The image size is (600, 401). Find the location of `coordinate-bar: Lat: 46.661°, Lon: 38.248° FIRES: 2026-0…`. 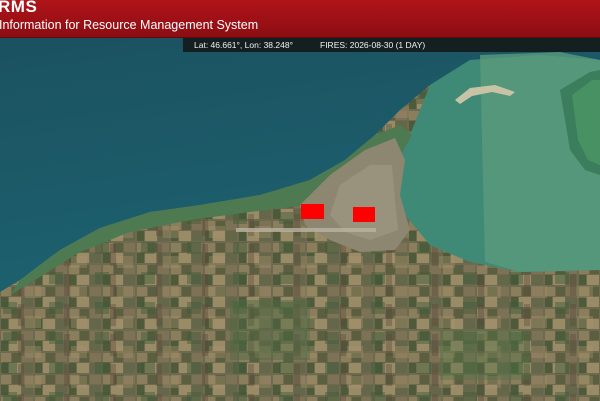

coordinate-bar: Lat: 46.661°, Lon: 38.248° FIRES: 2026-0… is located at coordinates (391, 45).